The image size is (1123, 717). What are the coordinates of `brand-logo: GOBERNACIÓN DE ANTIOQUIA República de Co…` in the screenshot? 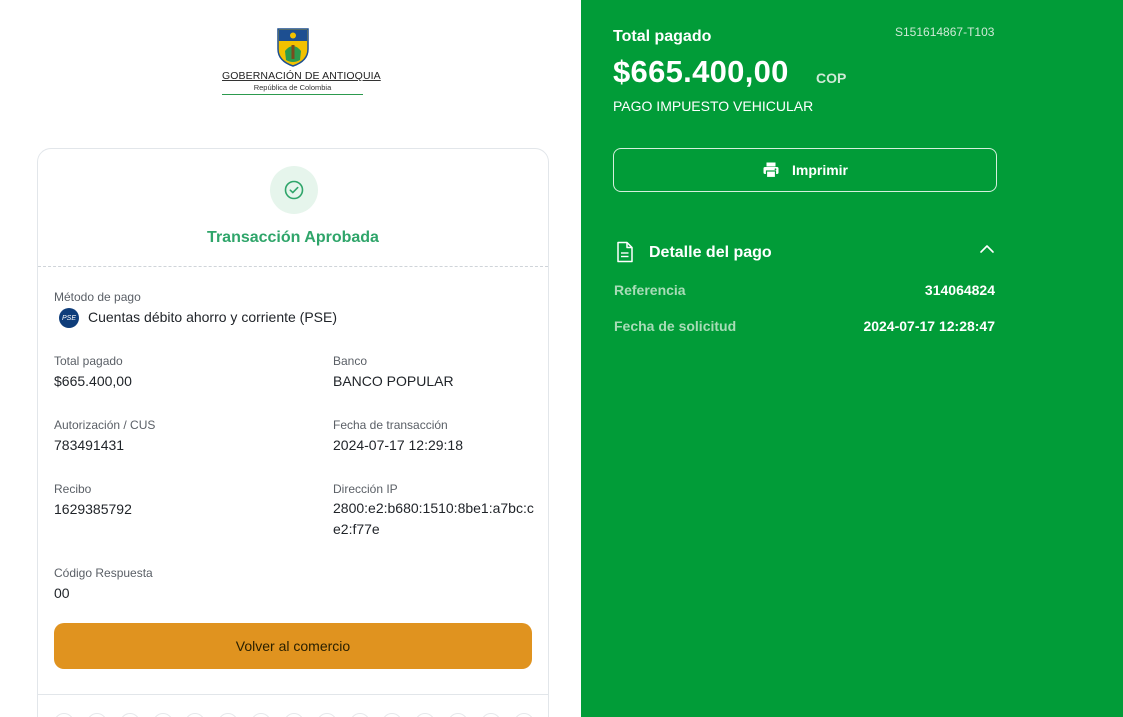 It's located at (301, 61).